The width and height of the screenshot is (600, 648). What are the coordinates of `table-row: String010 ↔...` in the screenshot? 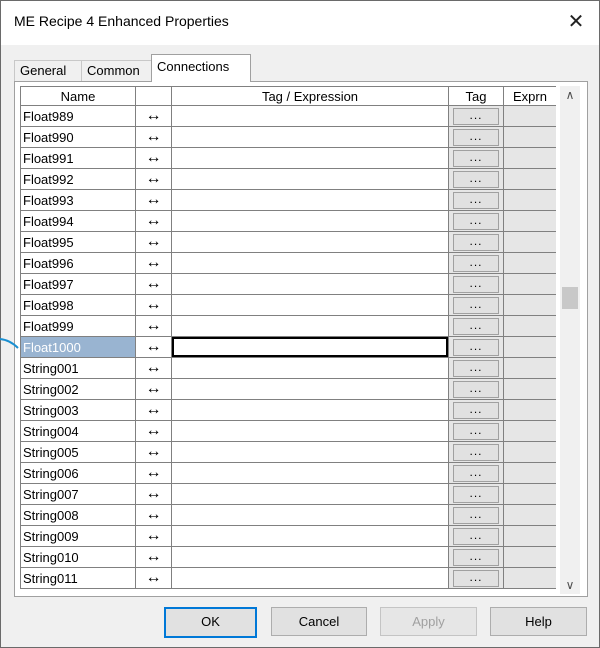 It's located at (288, 557).